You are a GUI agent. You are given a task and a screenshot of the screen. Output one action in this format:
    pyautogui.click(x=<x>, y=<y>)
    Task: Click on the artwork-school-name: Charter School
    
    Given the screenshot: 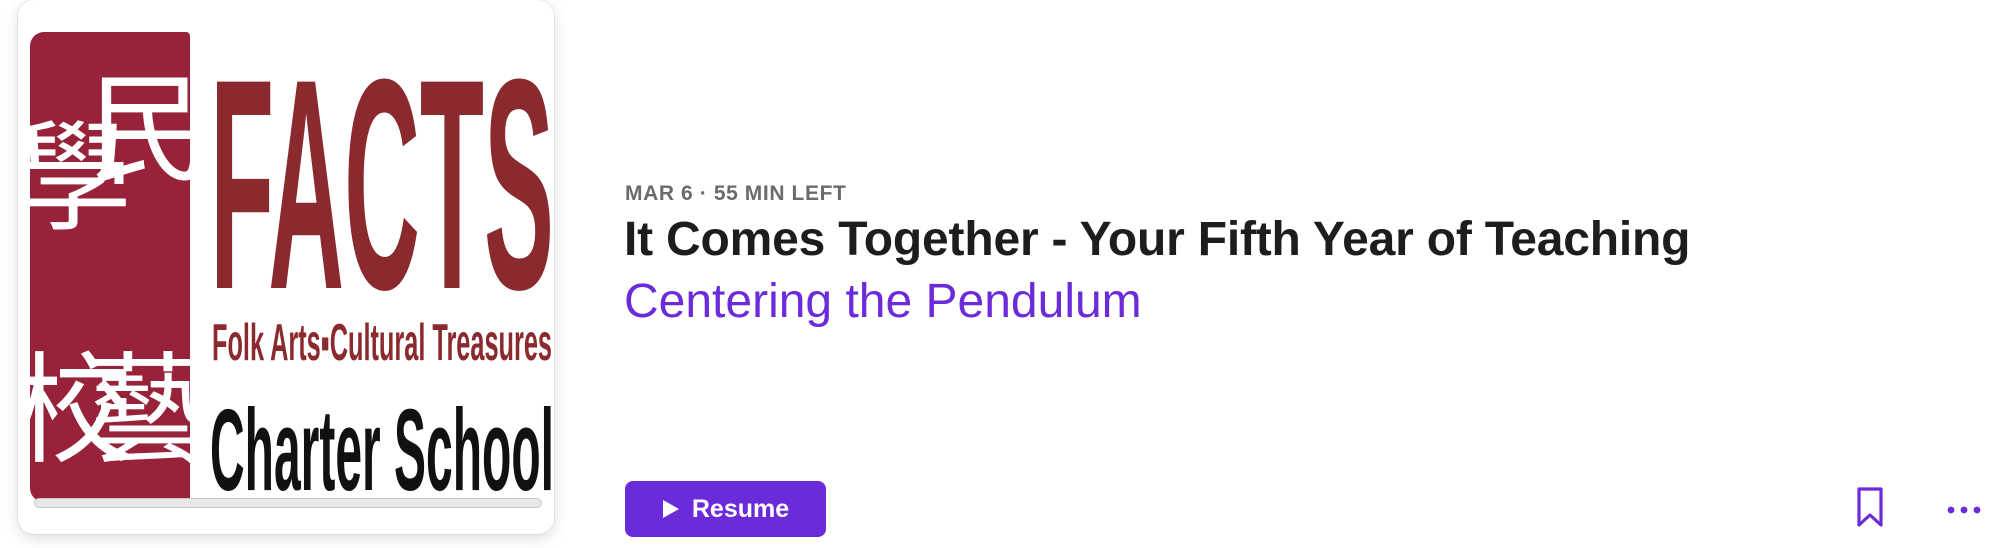 What is the action you would take?
    pyautogui.click(x=382, y=447)
    